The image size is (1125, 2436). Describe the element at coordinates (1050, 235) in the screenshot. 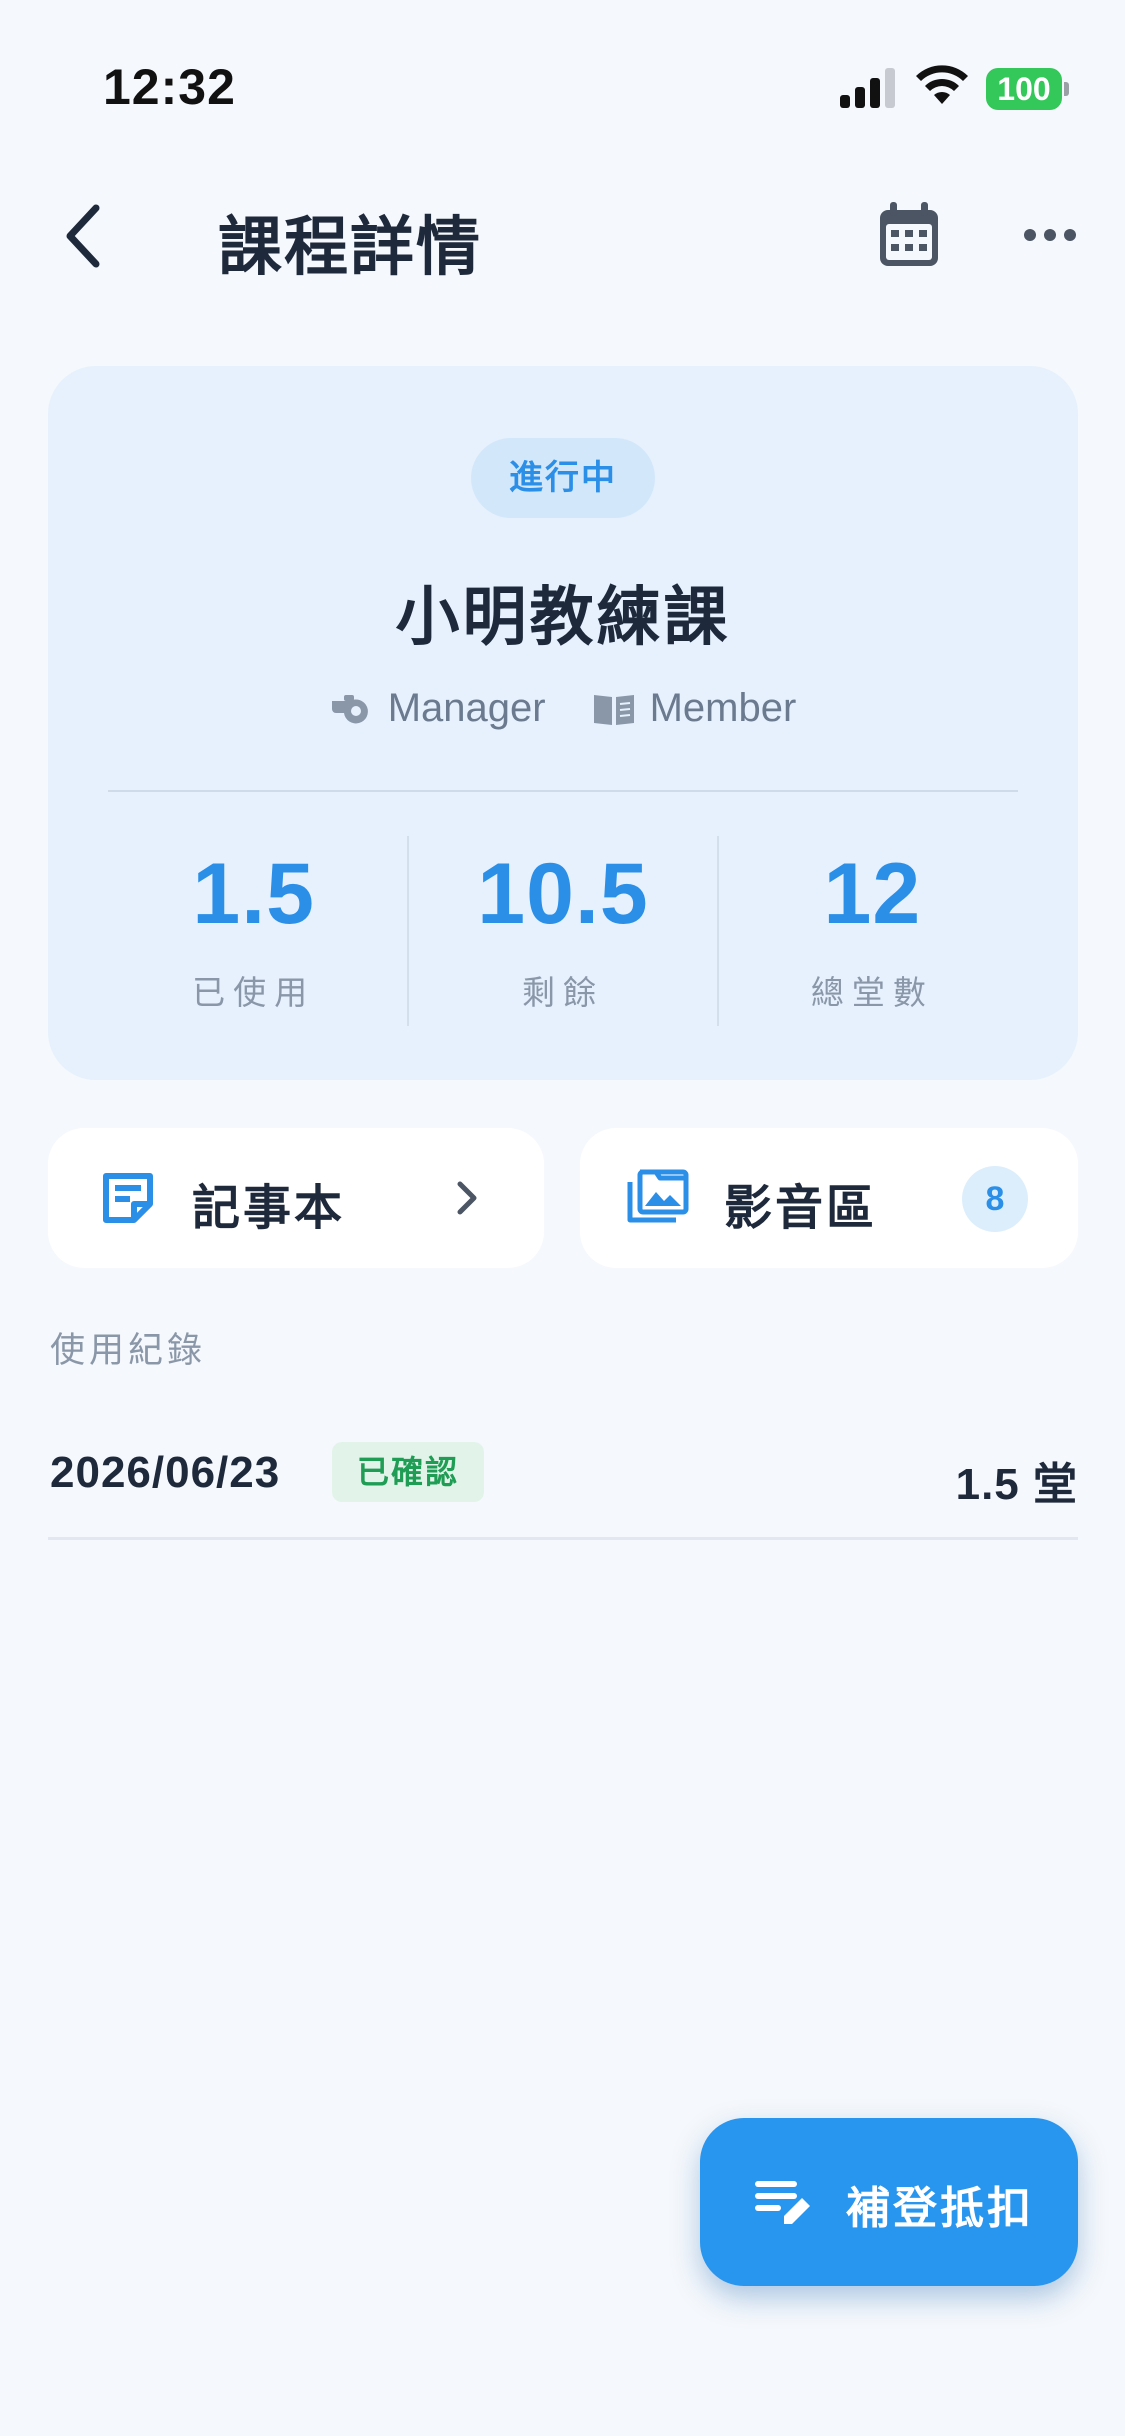

I see `more-horizontal-icon` at that location.